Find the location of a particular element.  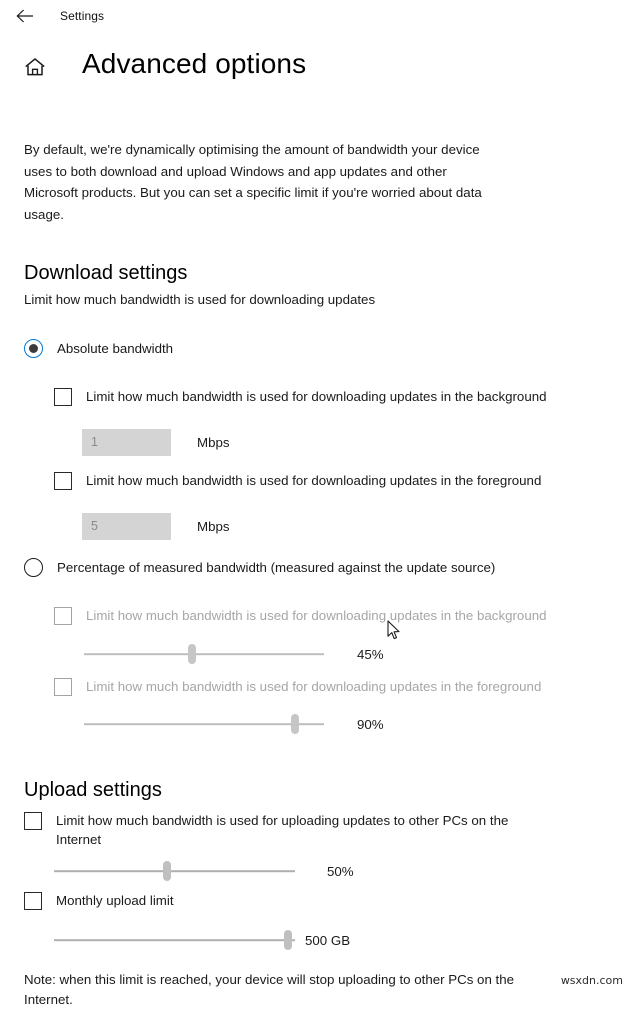

checkbox-monthly-upload-limit: Monthly upload limit is located at coordinates (99, 900).